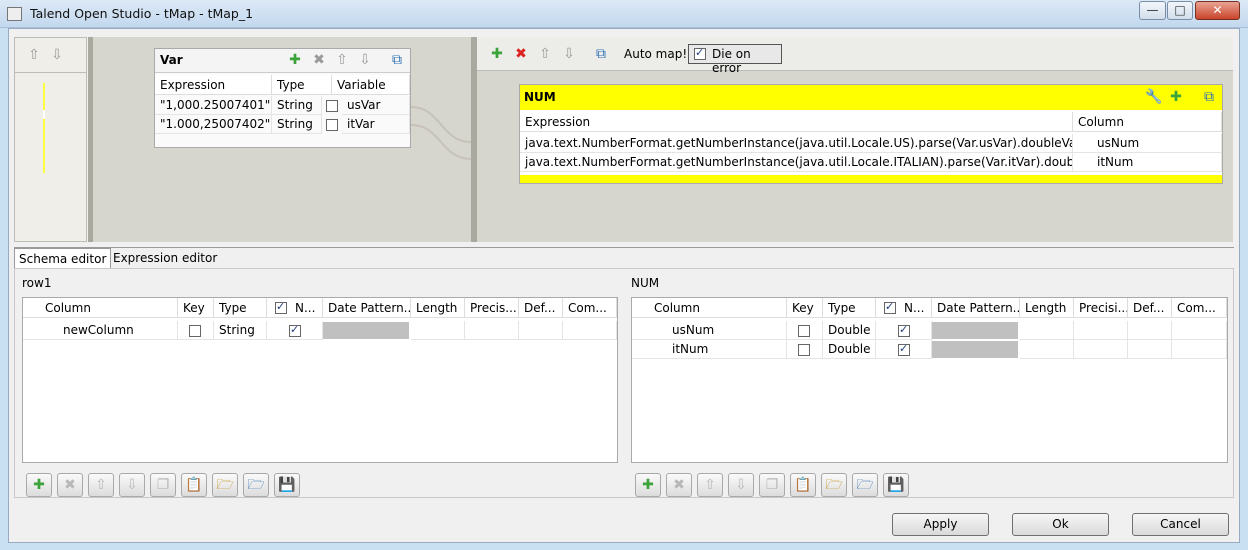 This screenshot has height=550, width=1248. I want to click on apply-button: Apply, so click(940, 524).